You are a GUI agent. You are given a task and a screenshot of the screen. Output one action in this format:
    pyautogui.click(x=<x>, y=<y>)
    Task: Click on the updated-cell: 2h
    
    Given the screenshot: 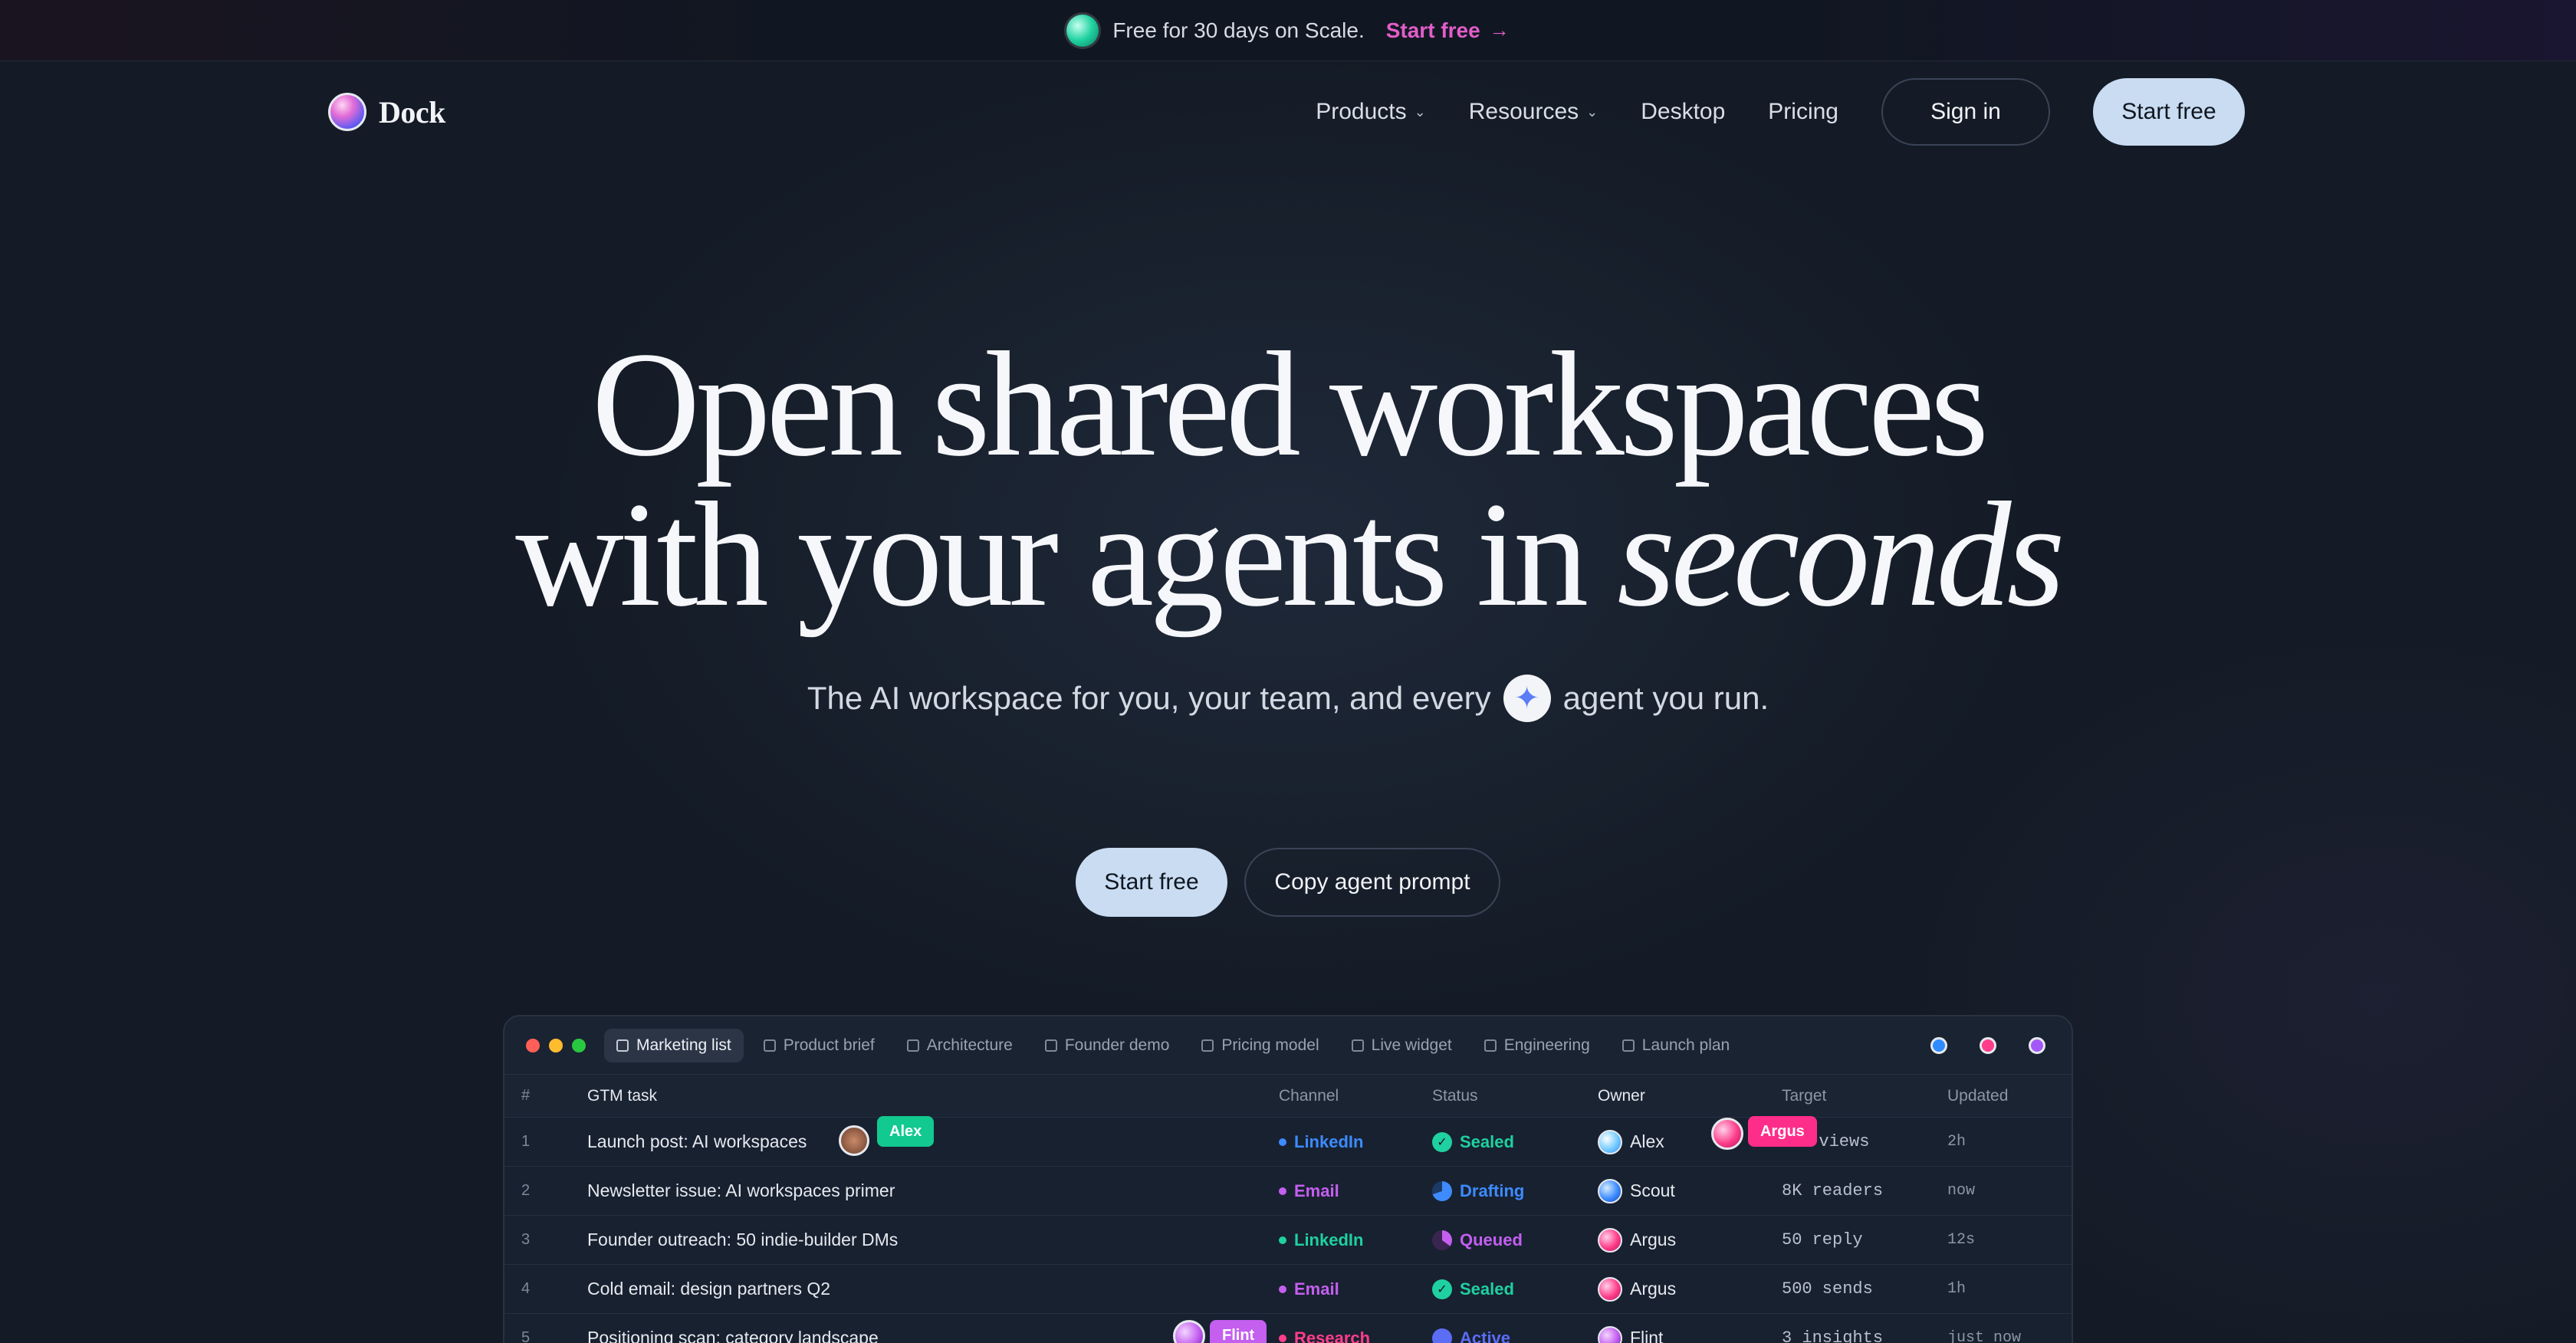 What is the action you would take?
    pyautogui.click(x=1957, y=1142)
    